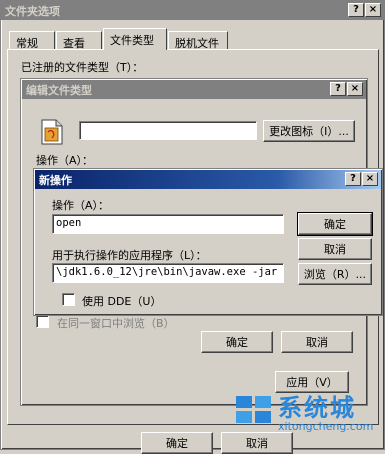 The width and height of the screenshot is (385, 454). Describe the element at coordinates (335, 224) in the screenshot. I see `new-action-ok-button: 确定` at that location.